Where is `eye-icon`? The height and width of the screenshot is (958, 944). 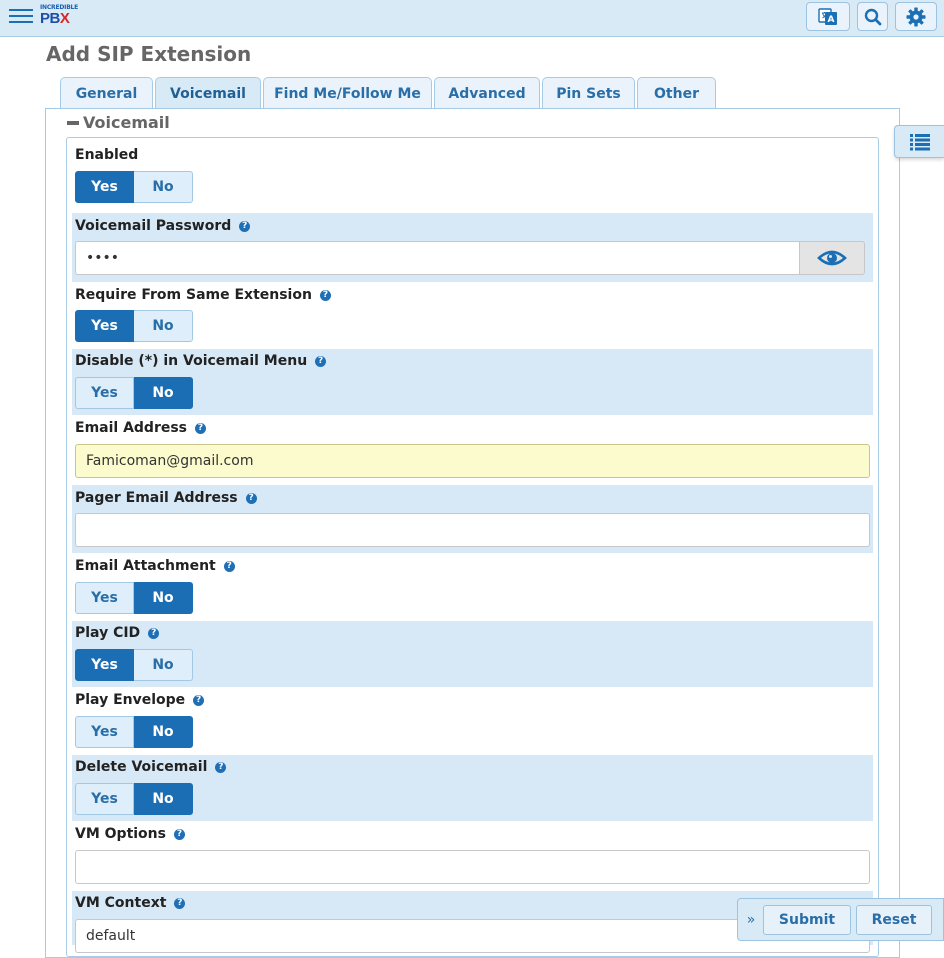
eye-icon is located at coordinates (832, 258).